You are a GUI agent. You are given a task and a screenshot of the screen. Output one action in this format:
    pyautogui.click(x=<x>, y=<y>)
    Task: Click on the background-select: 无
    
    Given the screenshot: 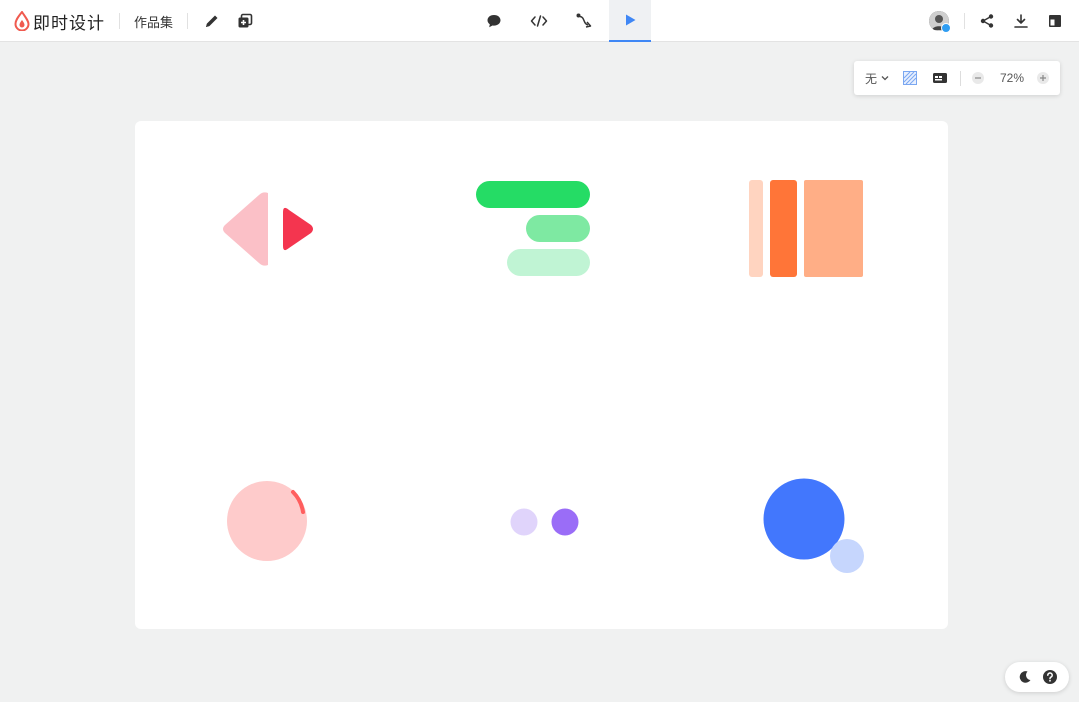 What is the action you would take?
    pyautogui.click(x=877, y=78)
    